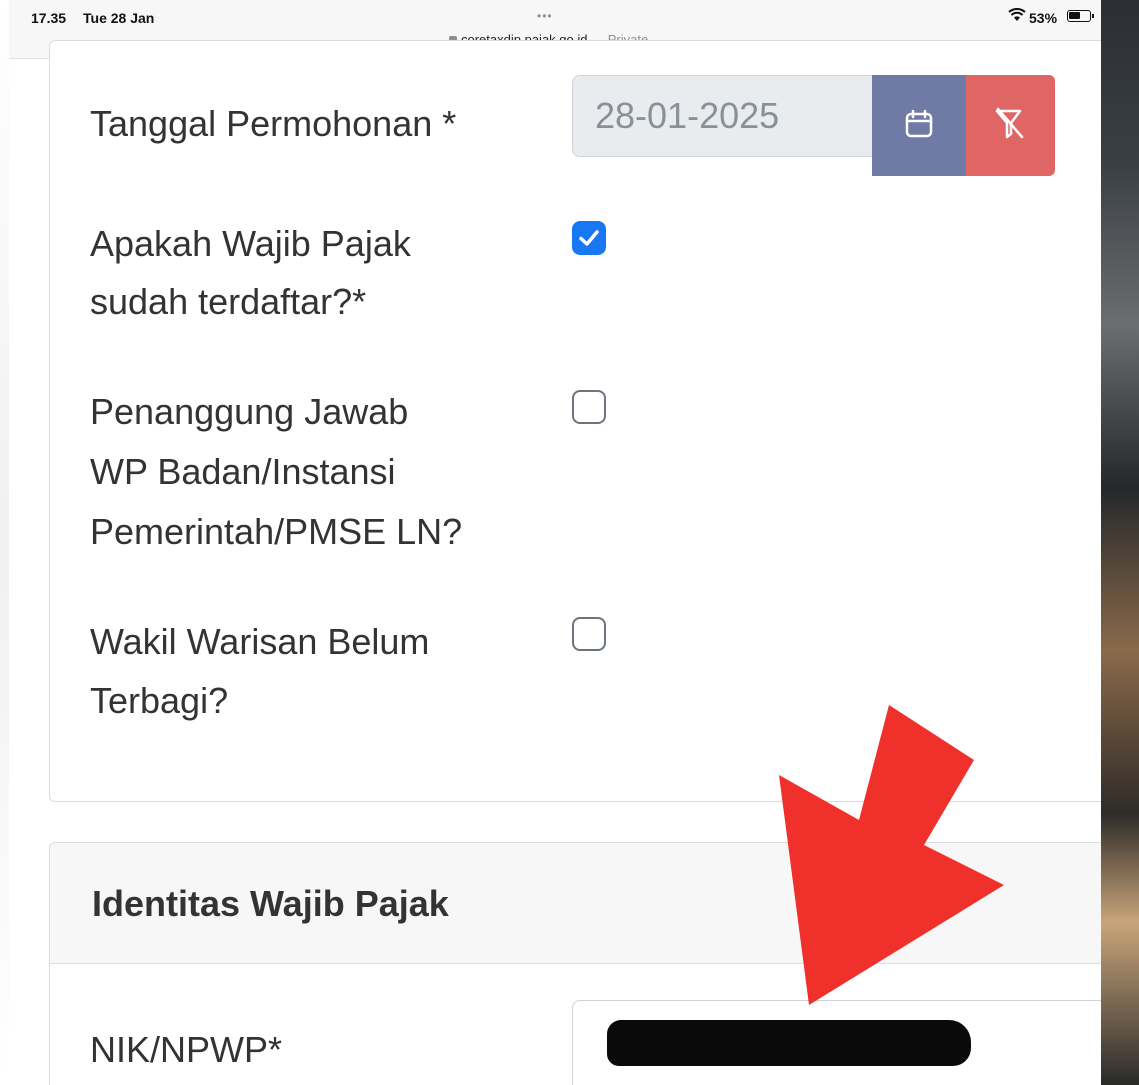 The image size is (1139, 1085). I want to click on calendar-icon, so click(919, 123).